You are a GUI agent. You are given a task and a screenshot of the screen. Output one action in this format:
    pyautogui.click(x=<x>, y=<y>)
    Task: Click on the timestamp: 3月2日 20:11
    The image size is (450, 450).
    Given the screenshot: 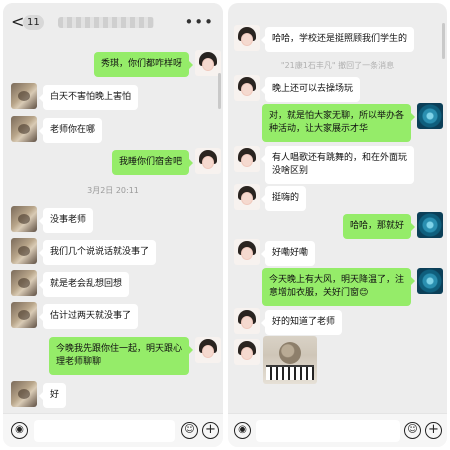 What is the action you would take?
    pyautogui.click(x=113, y=190)
    